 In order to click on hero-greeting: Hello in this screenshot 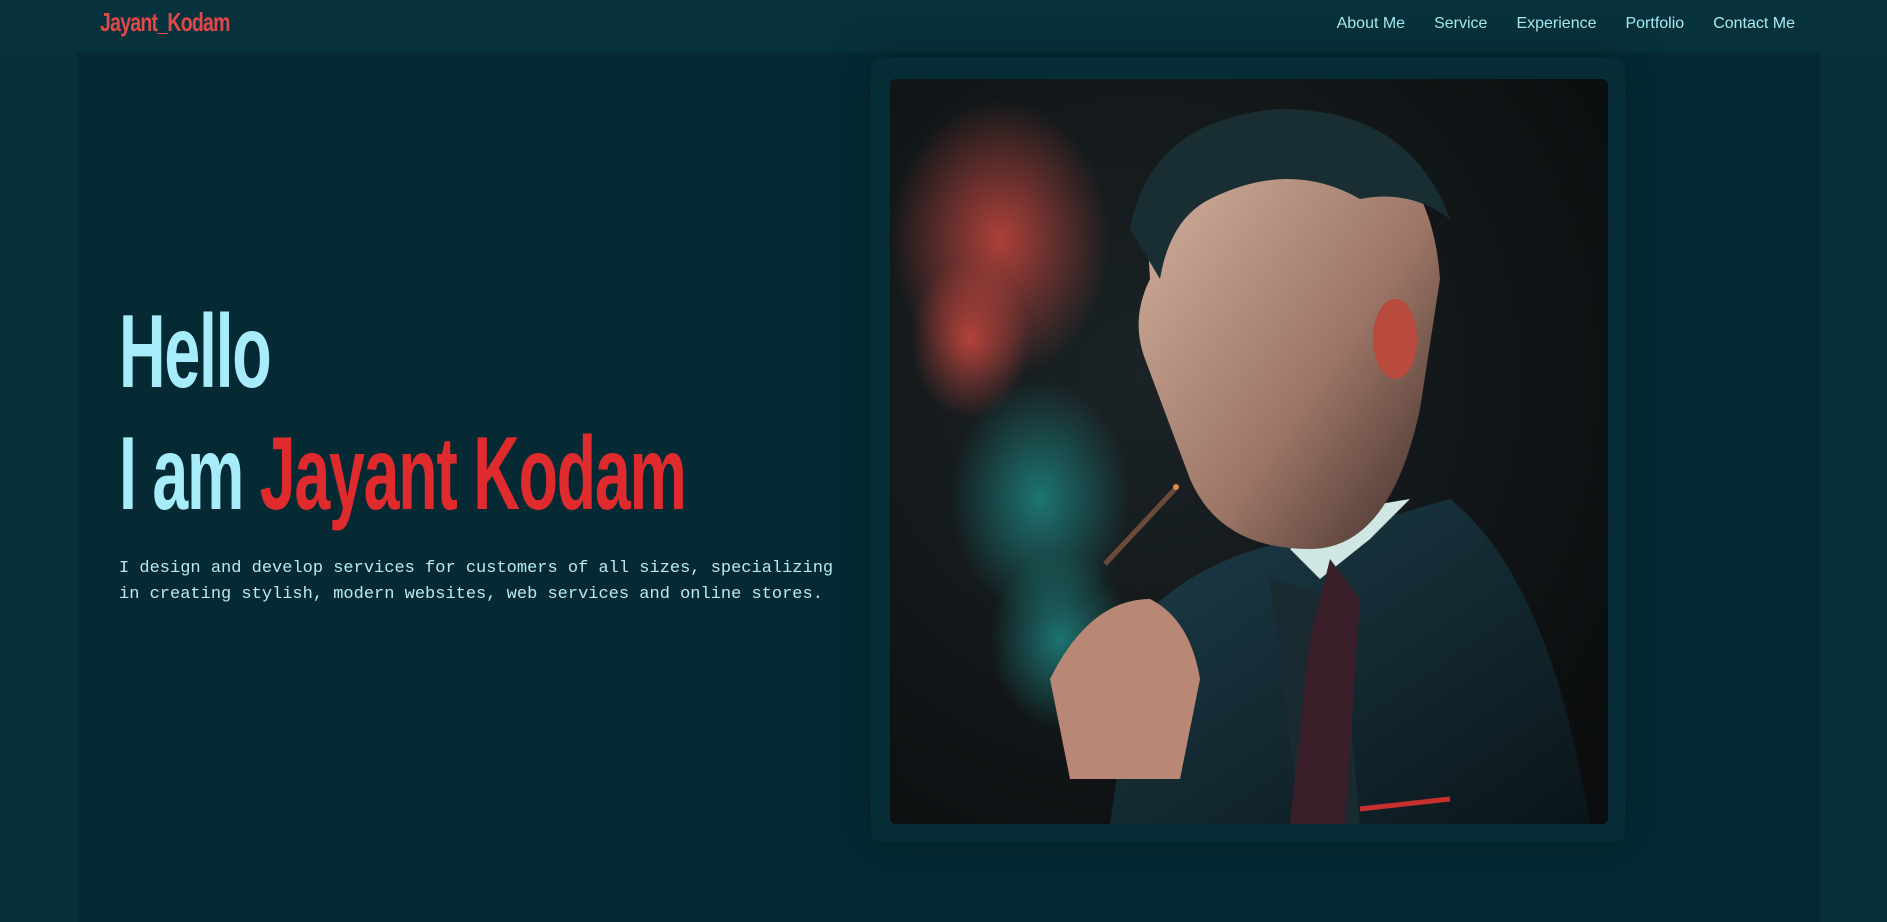, I will do `click(195, 352)`.